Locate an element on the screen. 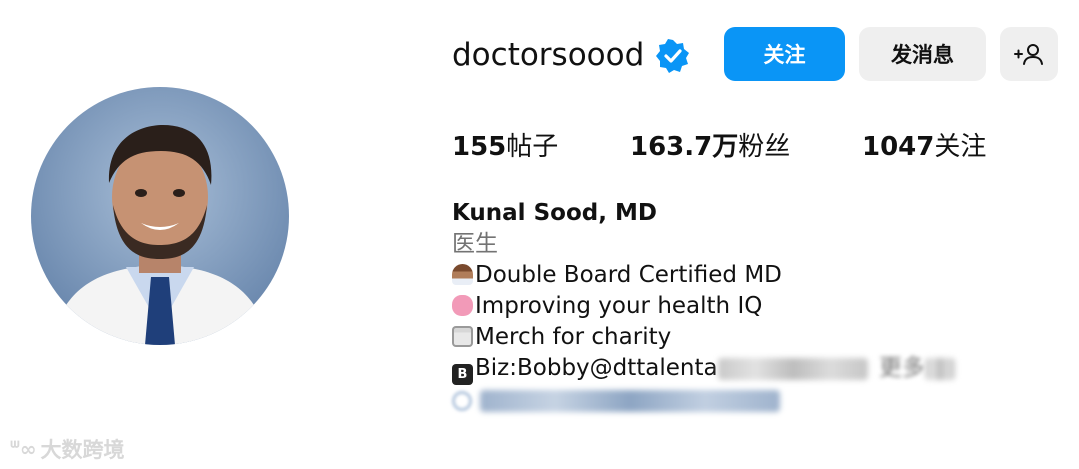 The width and height of the screenshot is (1079, 469). display-name: Kunal Sood, MD is located at coordinates (554, 213).